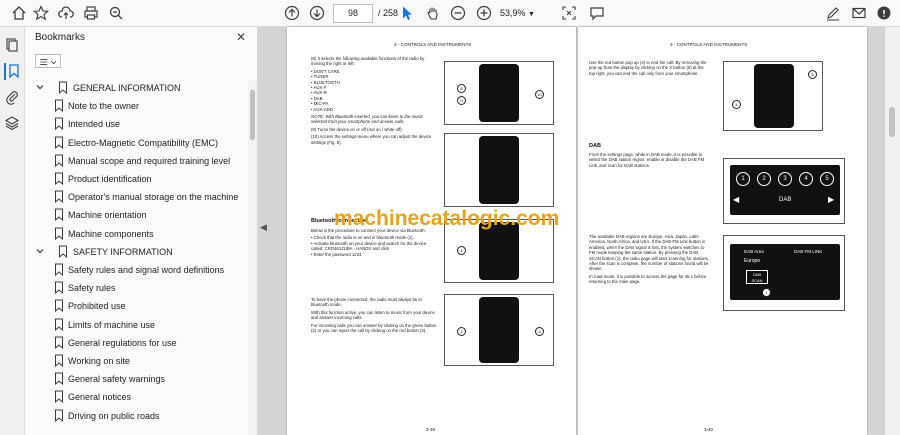 The width and height of the screenshot is (900, 435). I want to click on radio-screen, so click(499, 93).